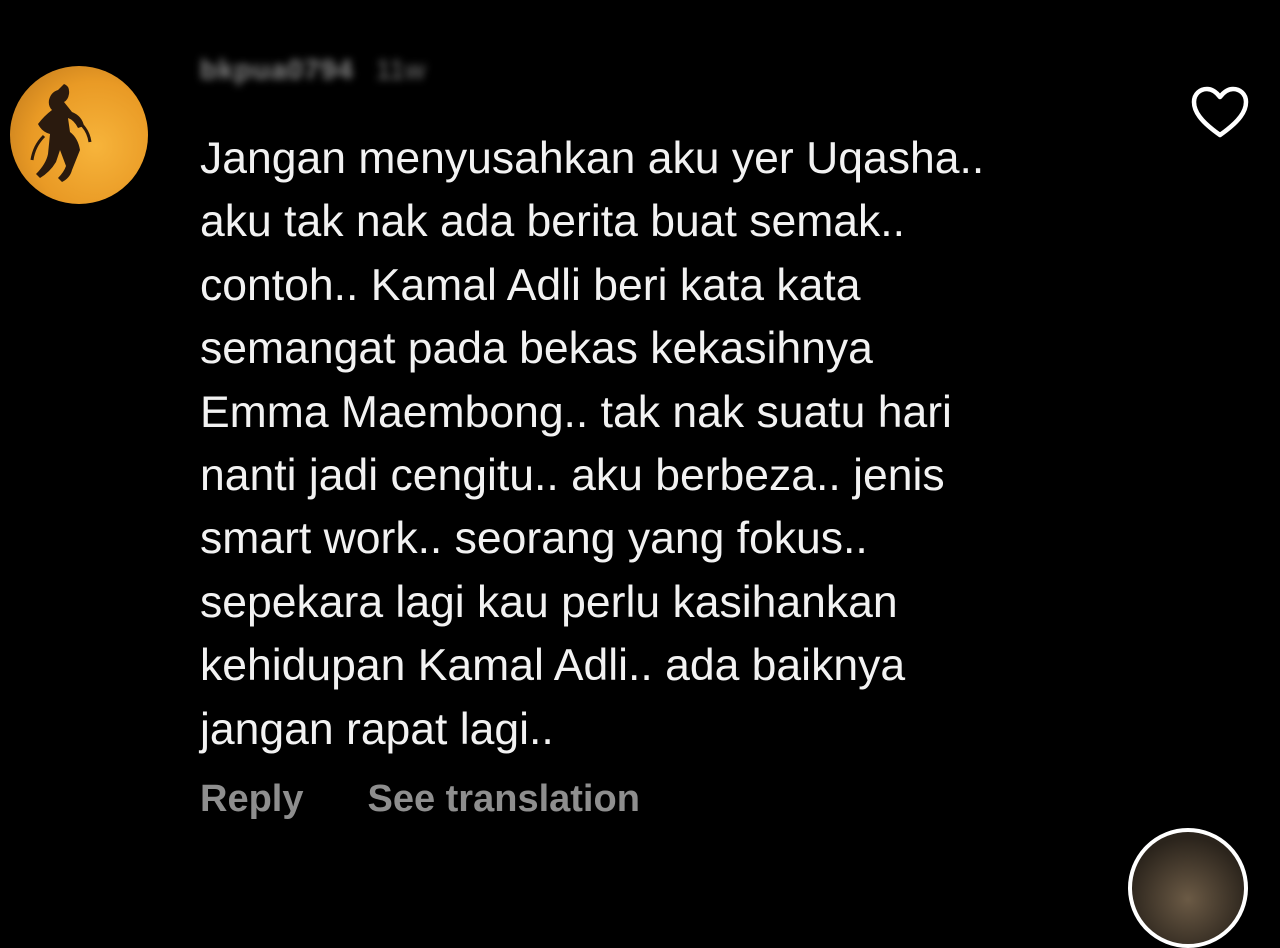 The image size is (1280, 948). I want to click on comment-line: contoh.. Kamal Adli beri kata kata, so click(530, 285).